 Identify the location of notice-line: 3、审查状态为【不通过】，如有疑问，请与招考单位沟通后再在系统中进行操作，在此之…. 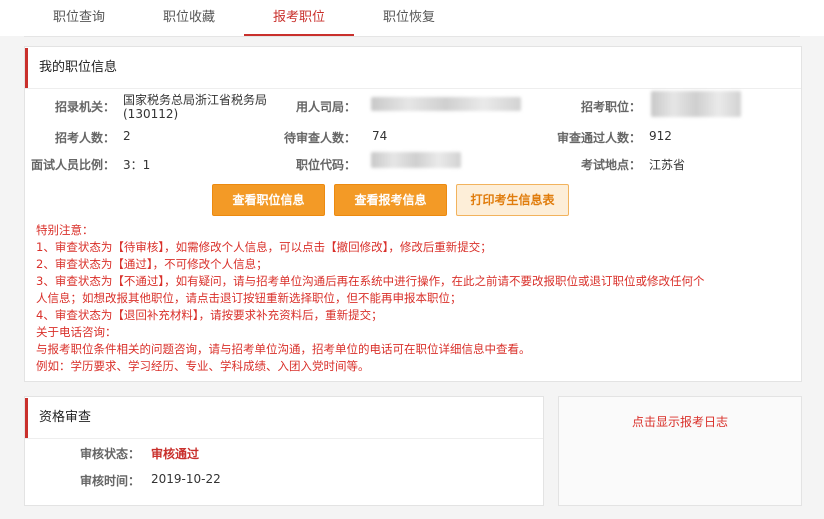
(370, 281).